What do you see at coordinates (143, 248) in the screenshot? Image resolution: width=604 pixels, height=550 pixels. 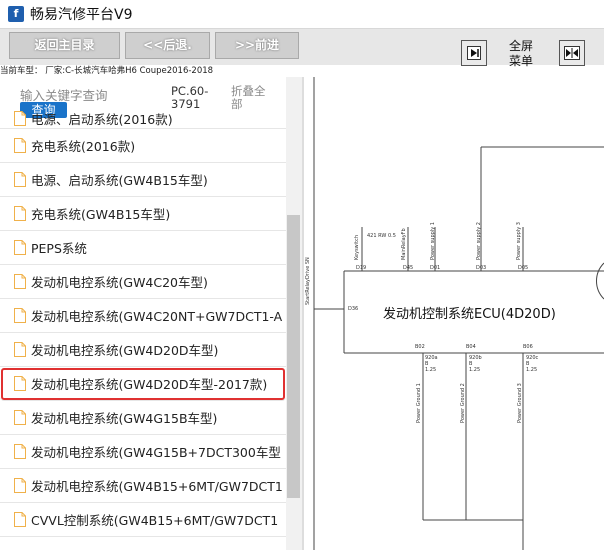 I see `list-item: PEPS系统` at bounding box center [143, 248].